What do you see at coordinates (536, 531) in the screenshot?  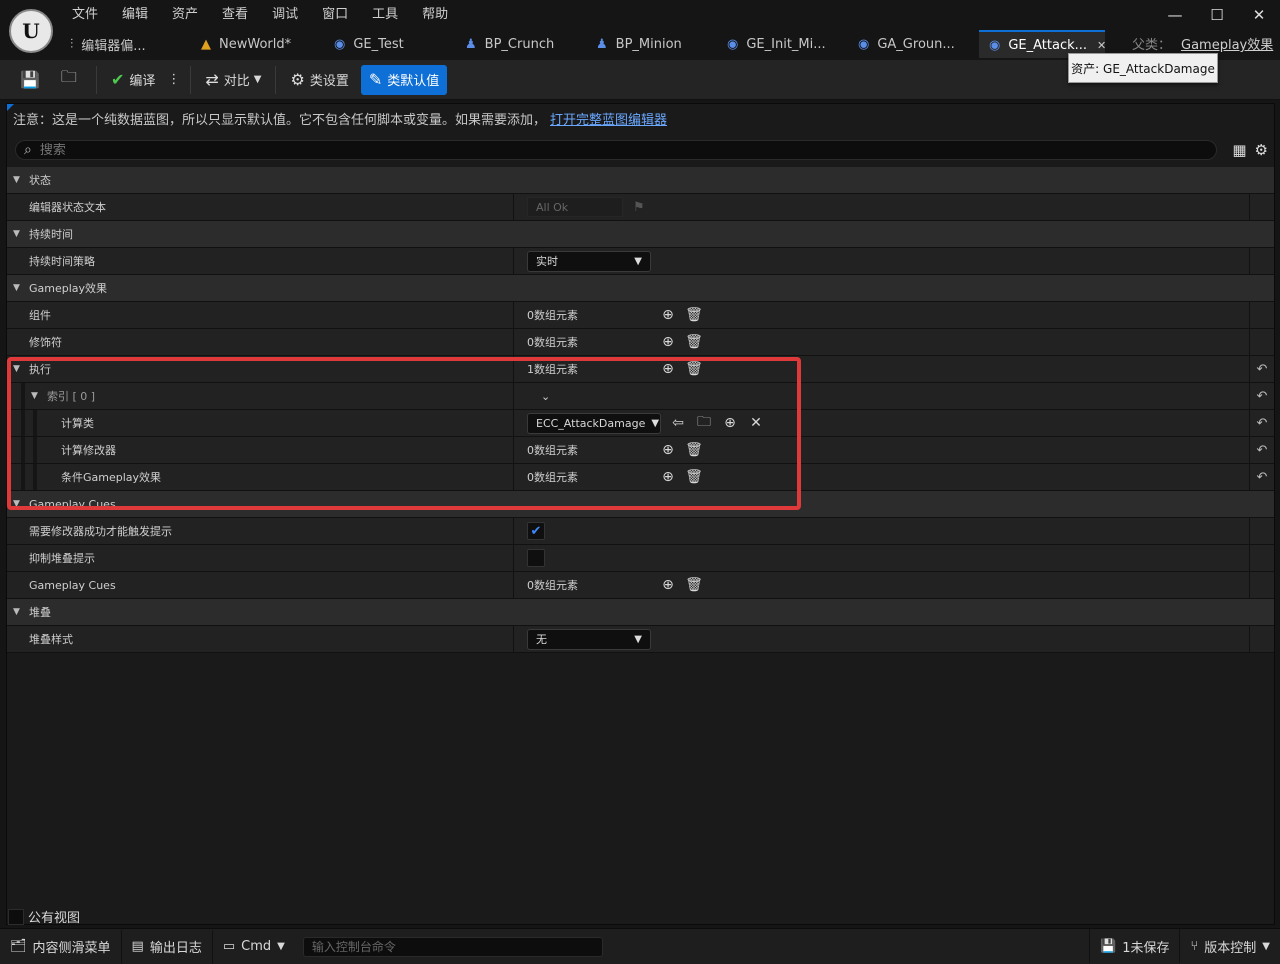 I see `require-success-checkbox: ✔` at bounding box center [536, 531].